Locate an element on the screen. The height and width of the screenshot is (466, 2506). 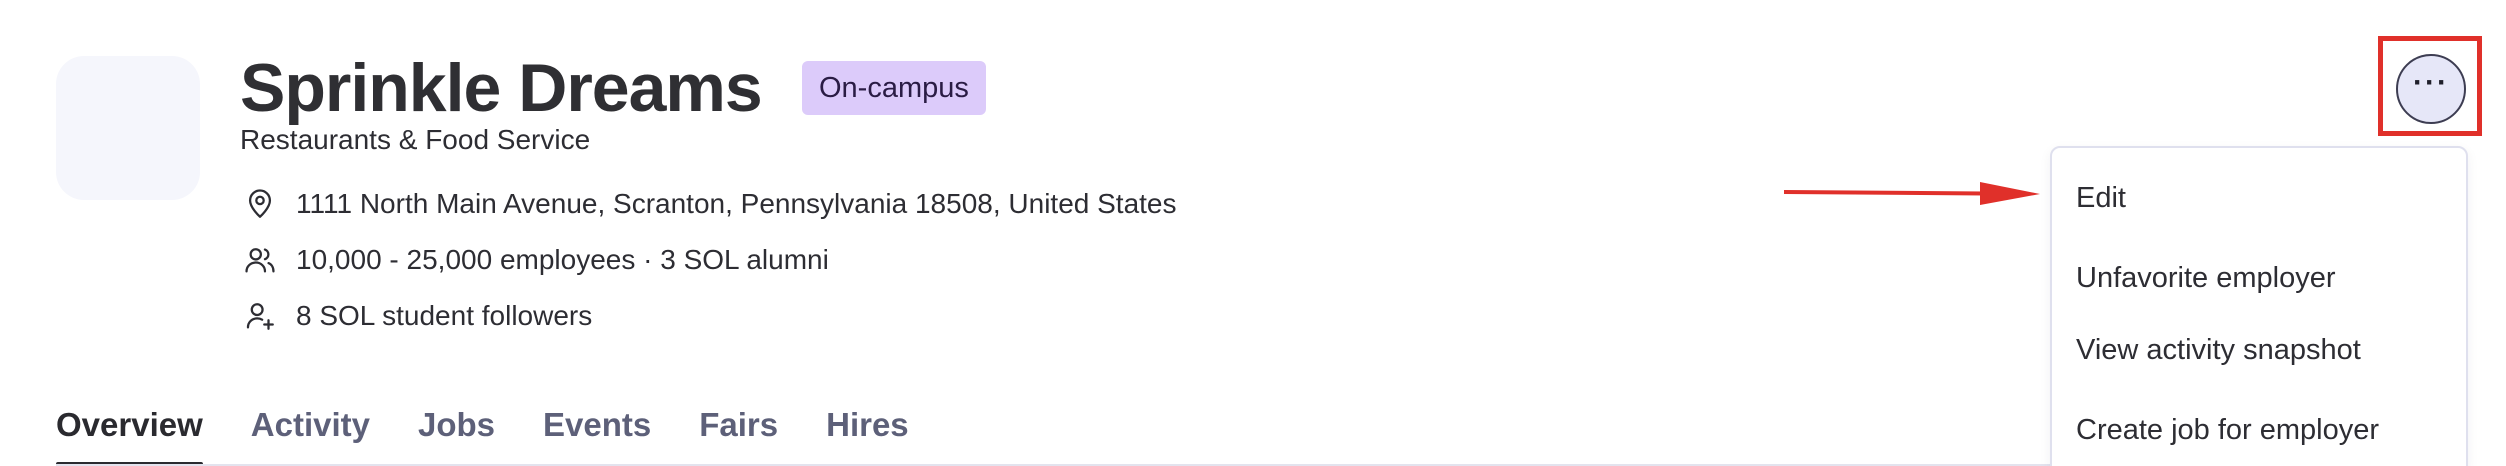
menu-item-unfavorite-employer: Unfavorite employer is located at coordinates (2206, 278).